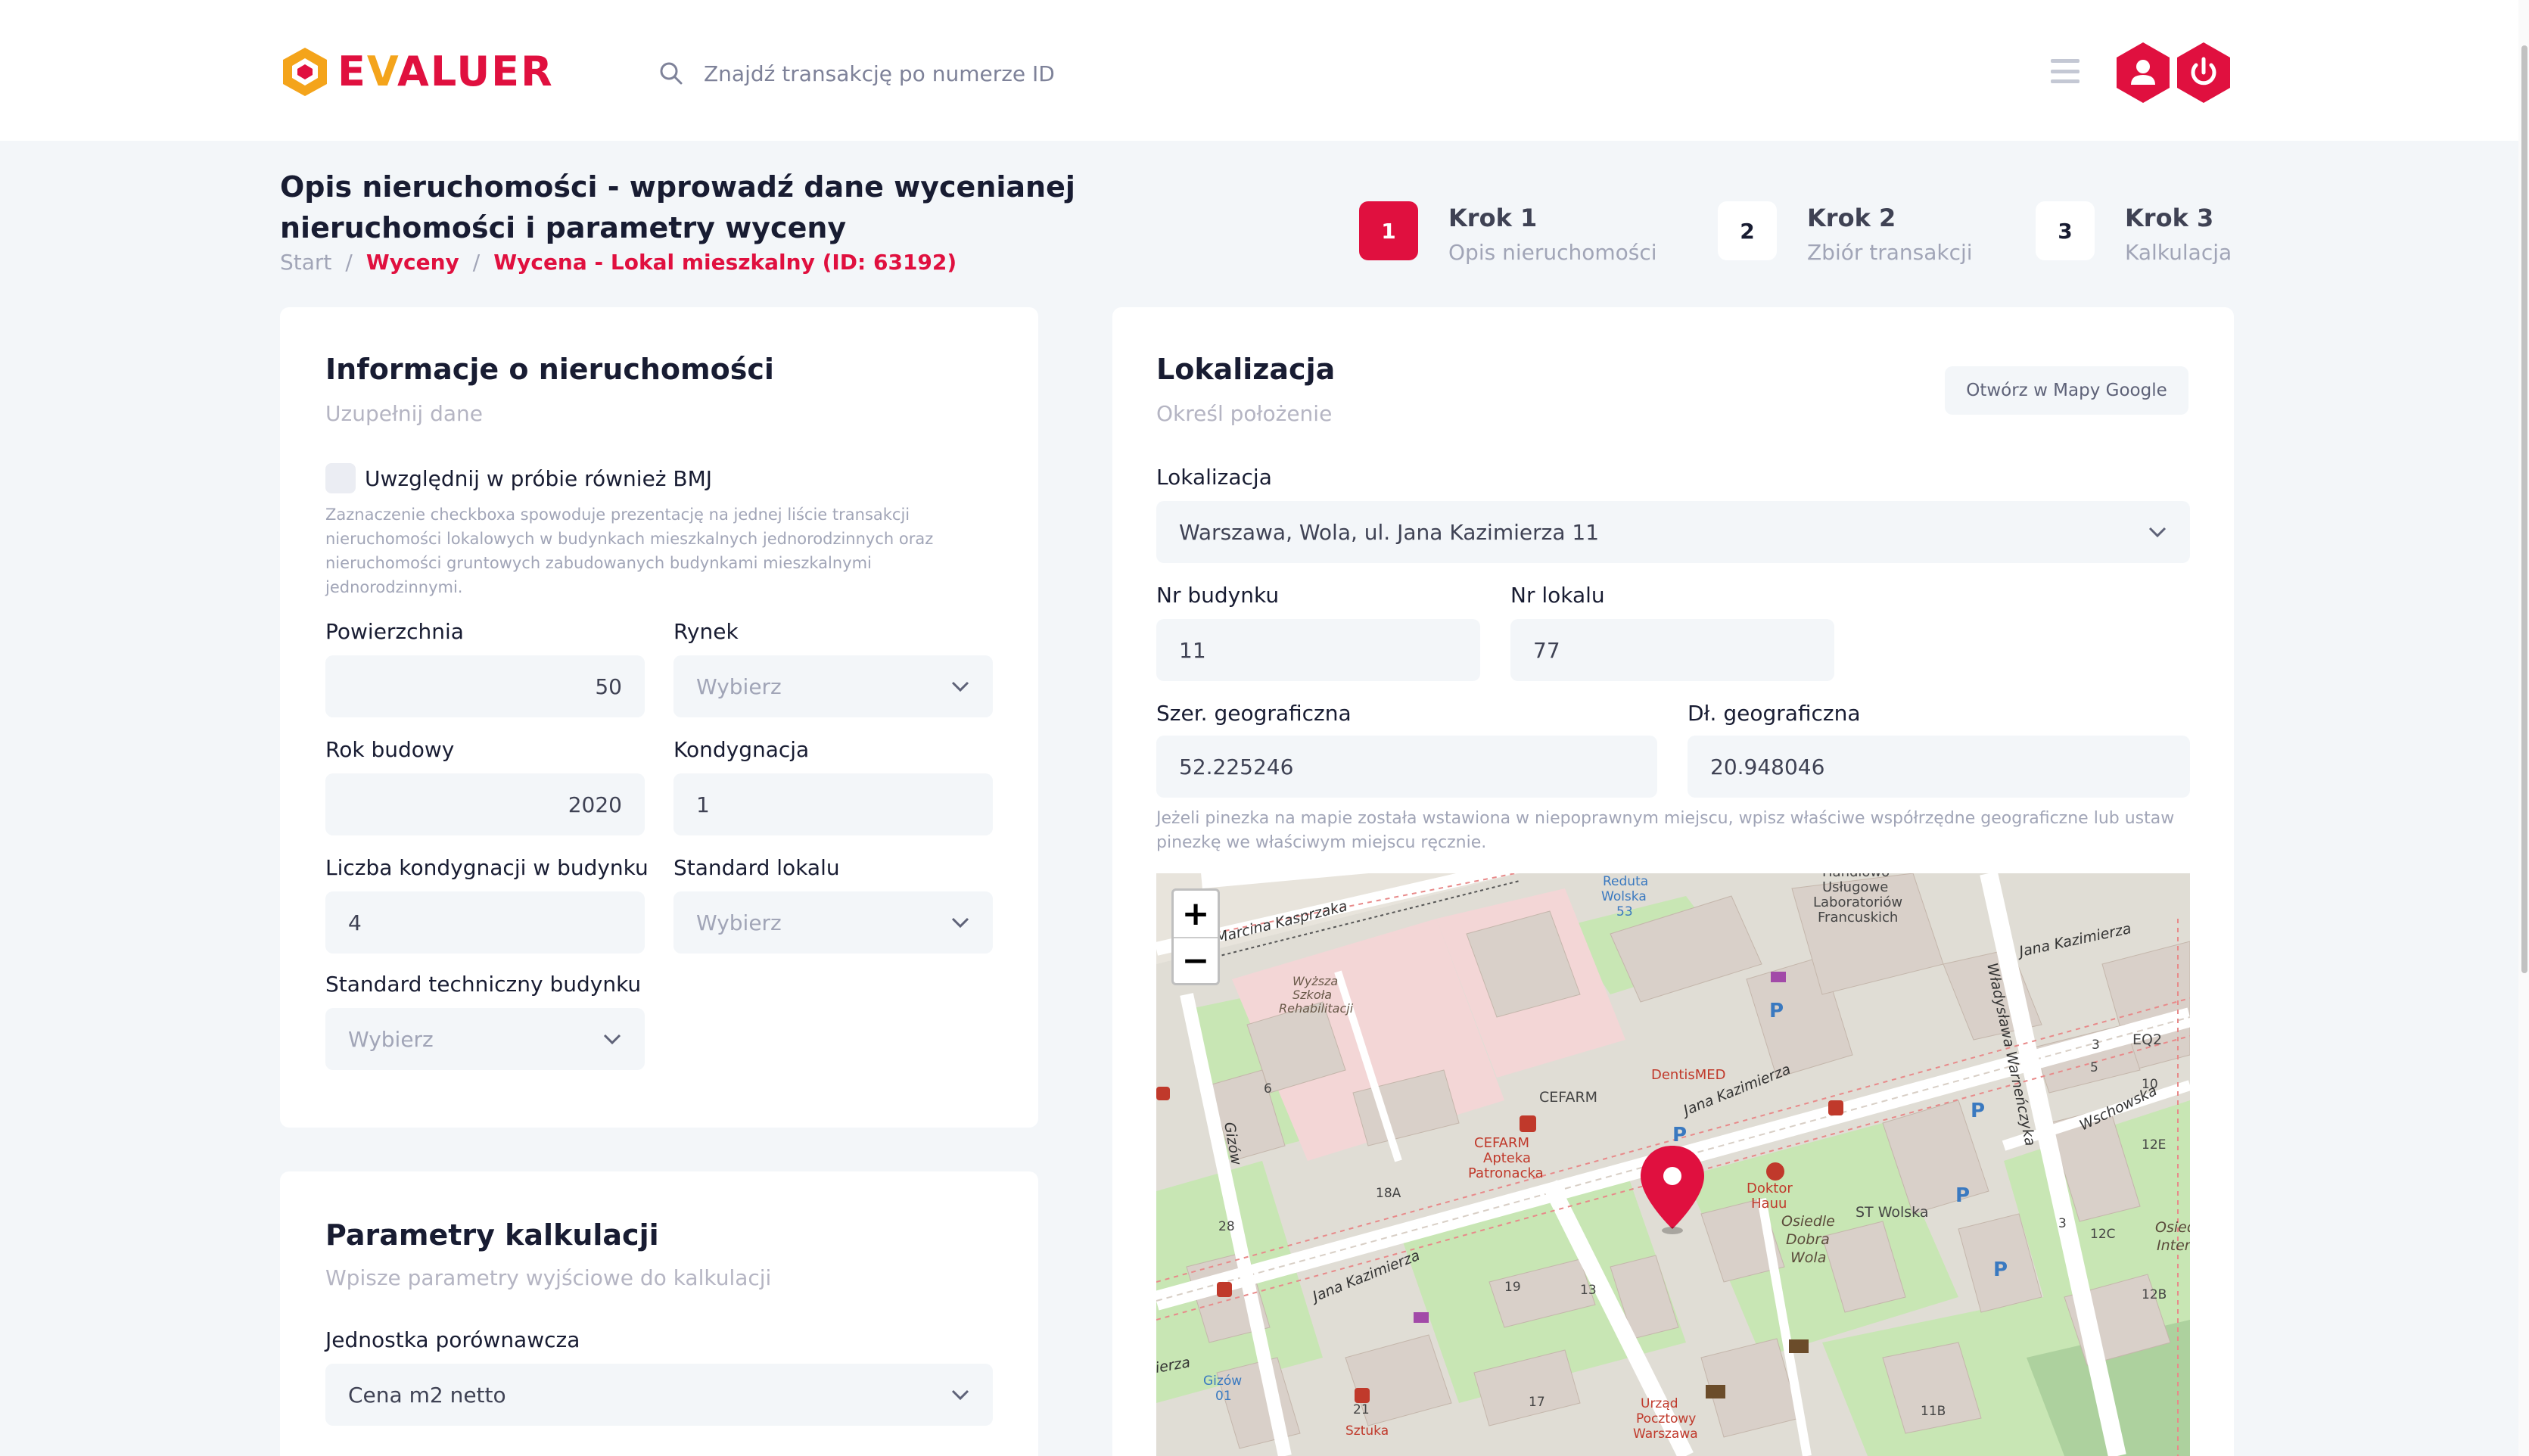  I want to click on scrollbar-thumb, so click(2524, 509).